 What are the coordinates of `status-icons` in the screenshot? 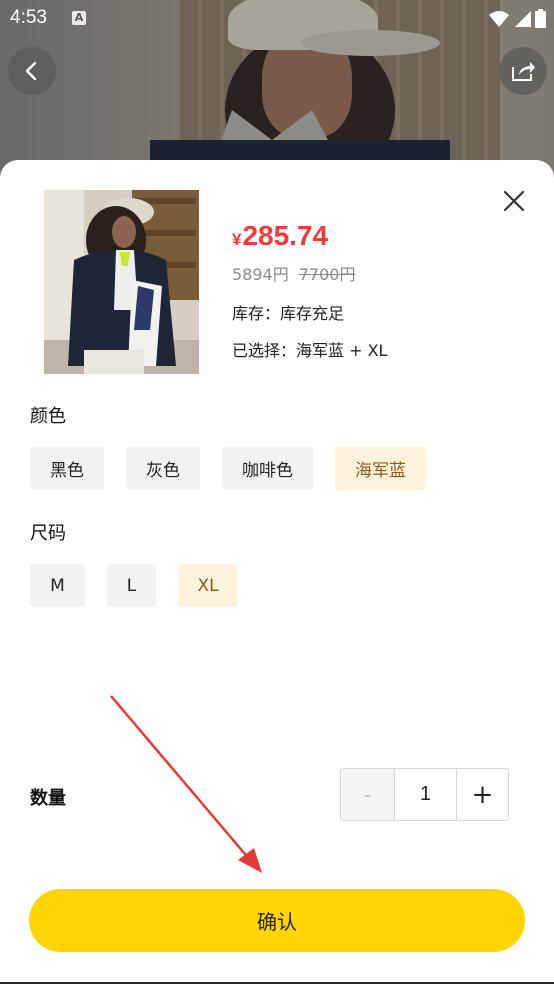 It's located at (517, 18).